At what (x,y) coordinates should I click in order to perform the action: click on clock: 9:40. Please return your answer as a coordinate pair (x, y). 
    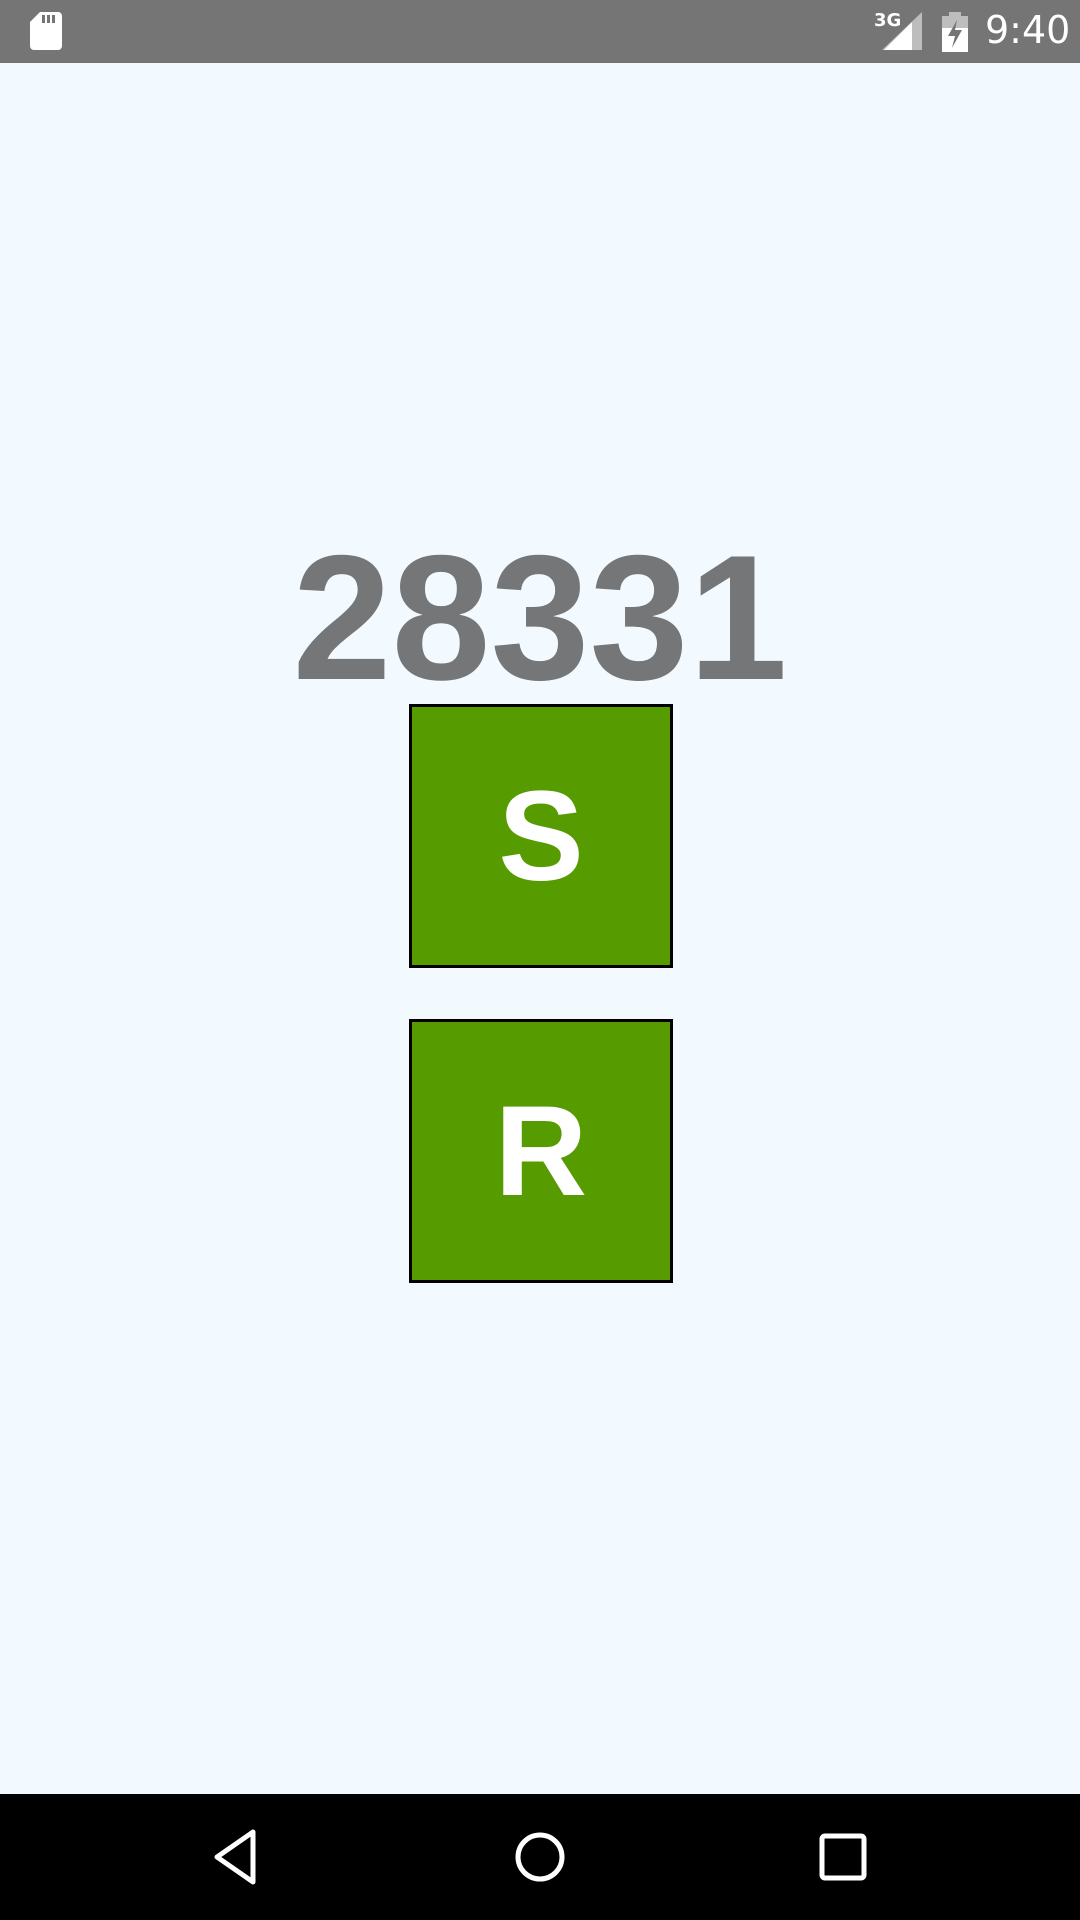
    Looking at the image, I should click on (1028, 30).